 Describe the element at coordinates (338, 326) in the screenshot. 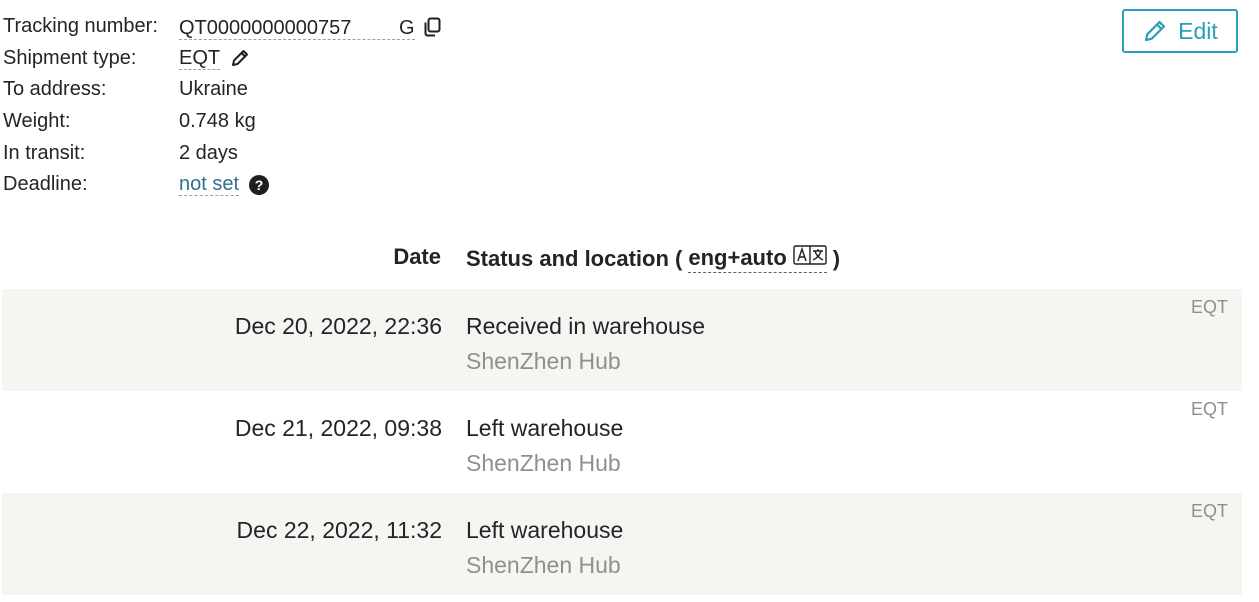

I see `event-date: Dec 20, 2022, 22:36` at that location.